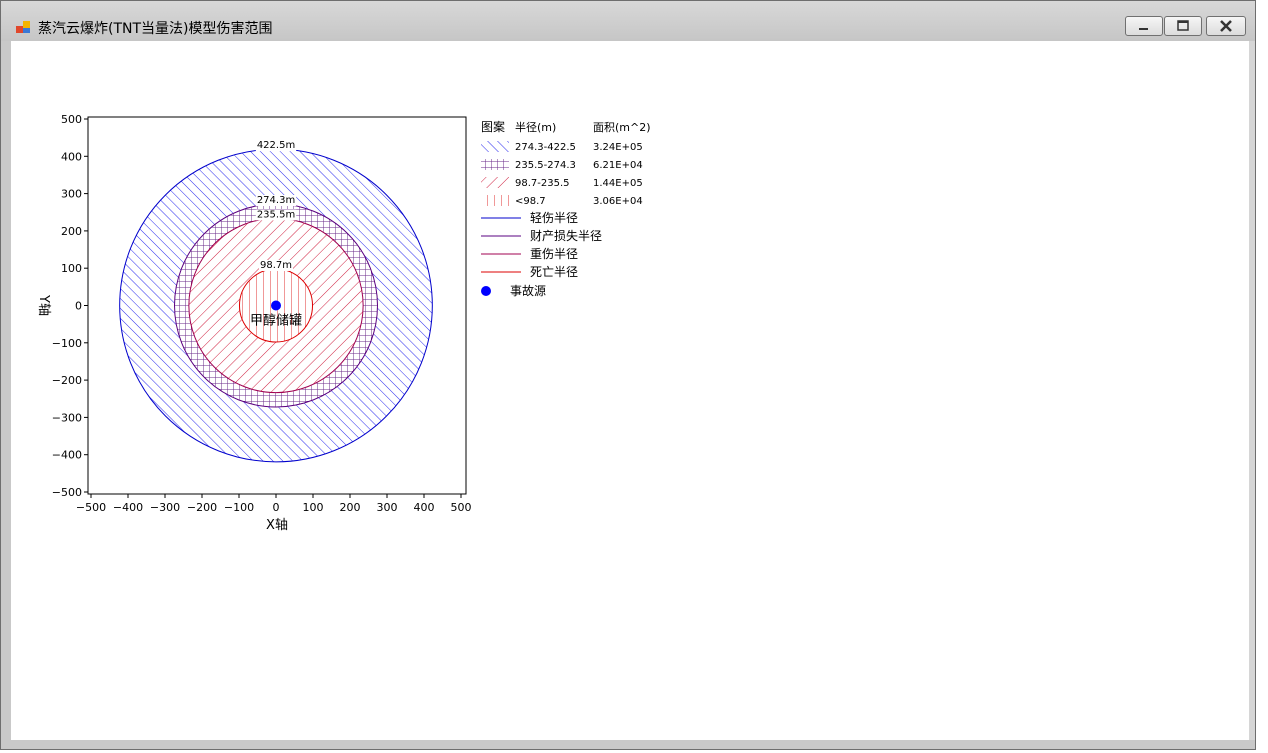 Image resolution: width=1268 pixels, height=753 pixels. Describe the element at coordinates (622, 127) in the screenshot. I see `legend-header-area: 面积(m^2)` at that location.